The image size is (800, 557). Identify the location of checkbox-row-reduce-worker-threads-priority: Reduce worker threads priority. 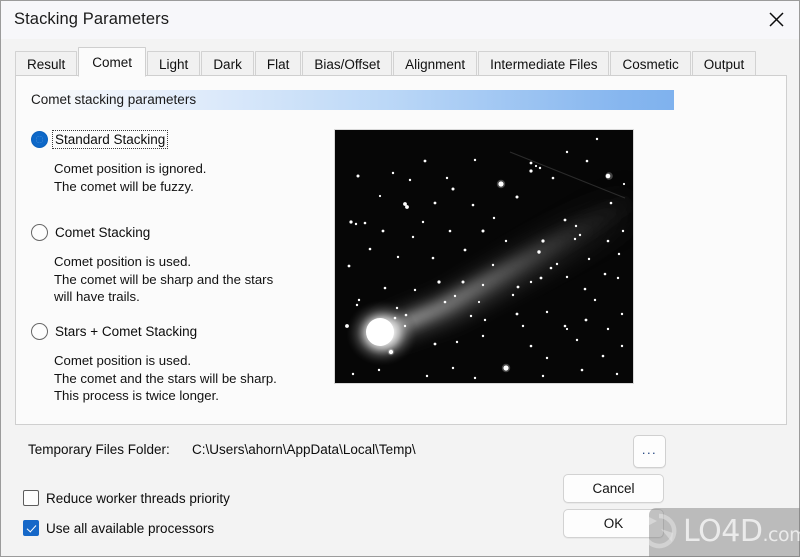
(126, 498).